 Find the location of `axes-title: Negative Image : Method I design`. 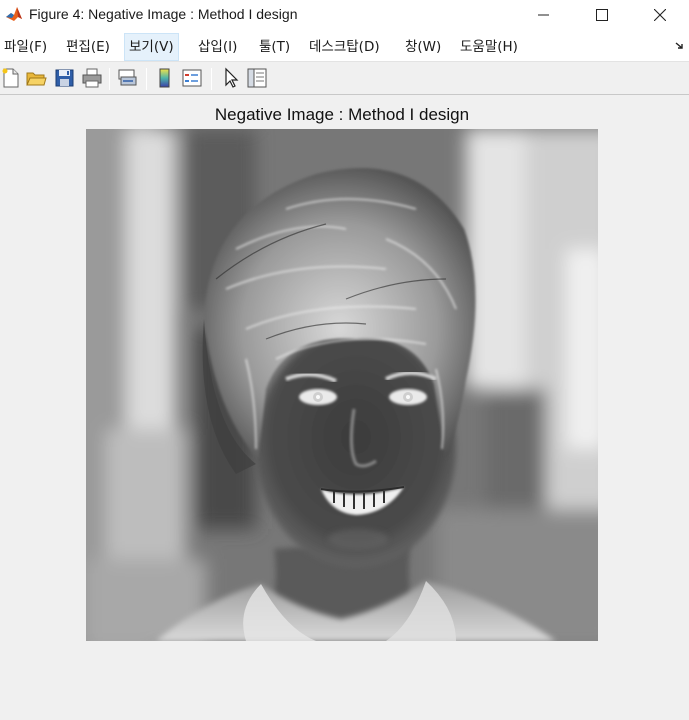

axes-title: Negative Image : Method I design is located at coordinates (342, 114).